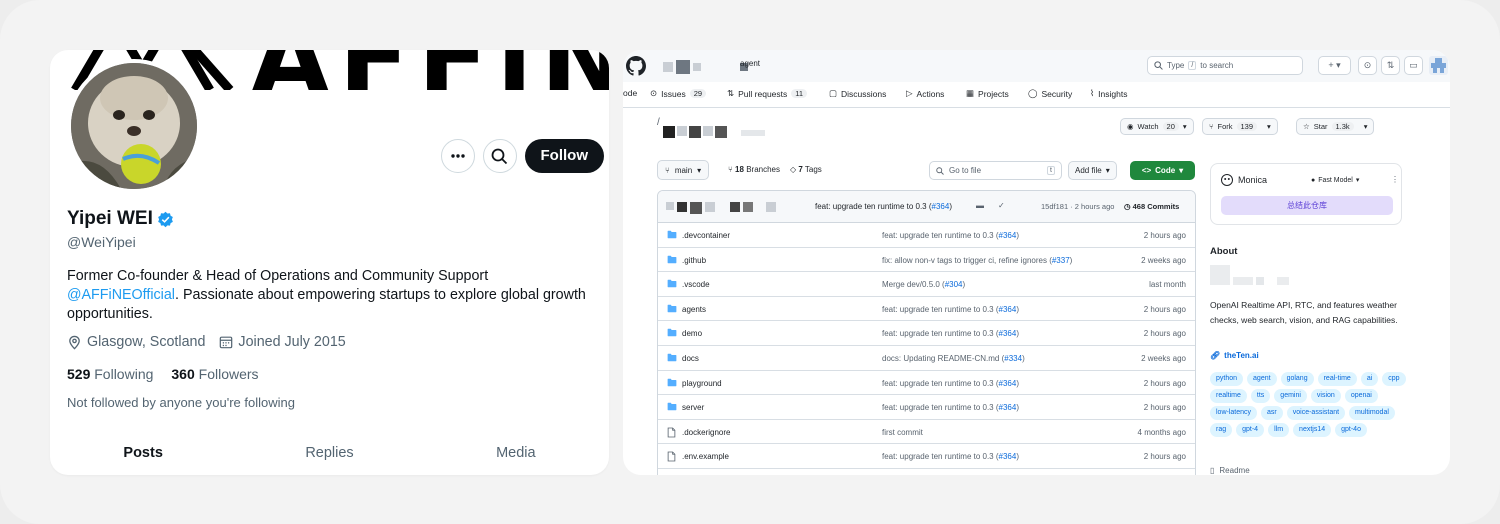 This screenshot has height=524, width=1500. What do you see at coordinates (329, 453) in the screenshot?
I see `tab-replies: Replies` at bounding box center [329, 453].